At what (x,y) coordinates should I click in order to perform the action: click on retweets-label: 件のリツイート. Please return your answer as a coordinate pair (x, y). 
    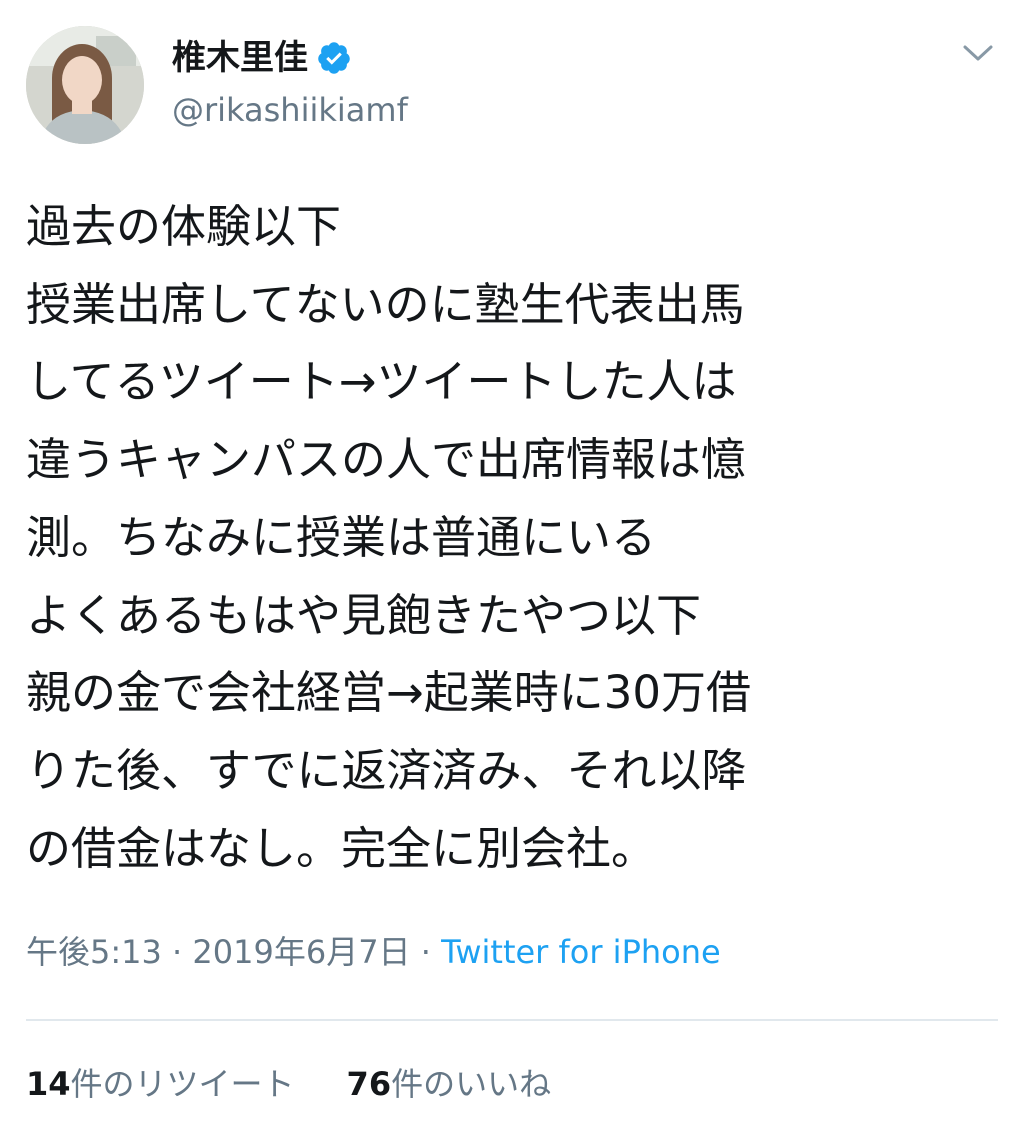
    Looking at the image, I should click on (182, 1084).